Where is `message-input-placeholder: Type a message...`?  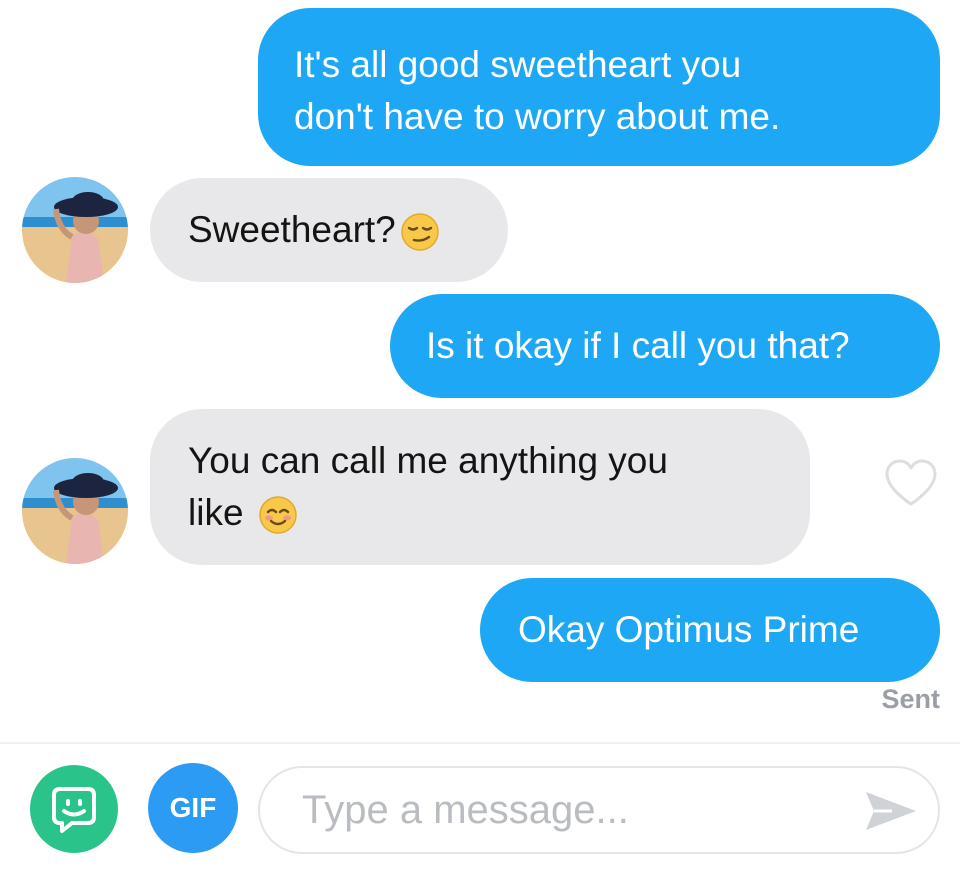 message-input-placeholder: Type a message... is located at coordinates (465, 810).